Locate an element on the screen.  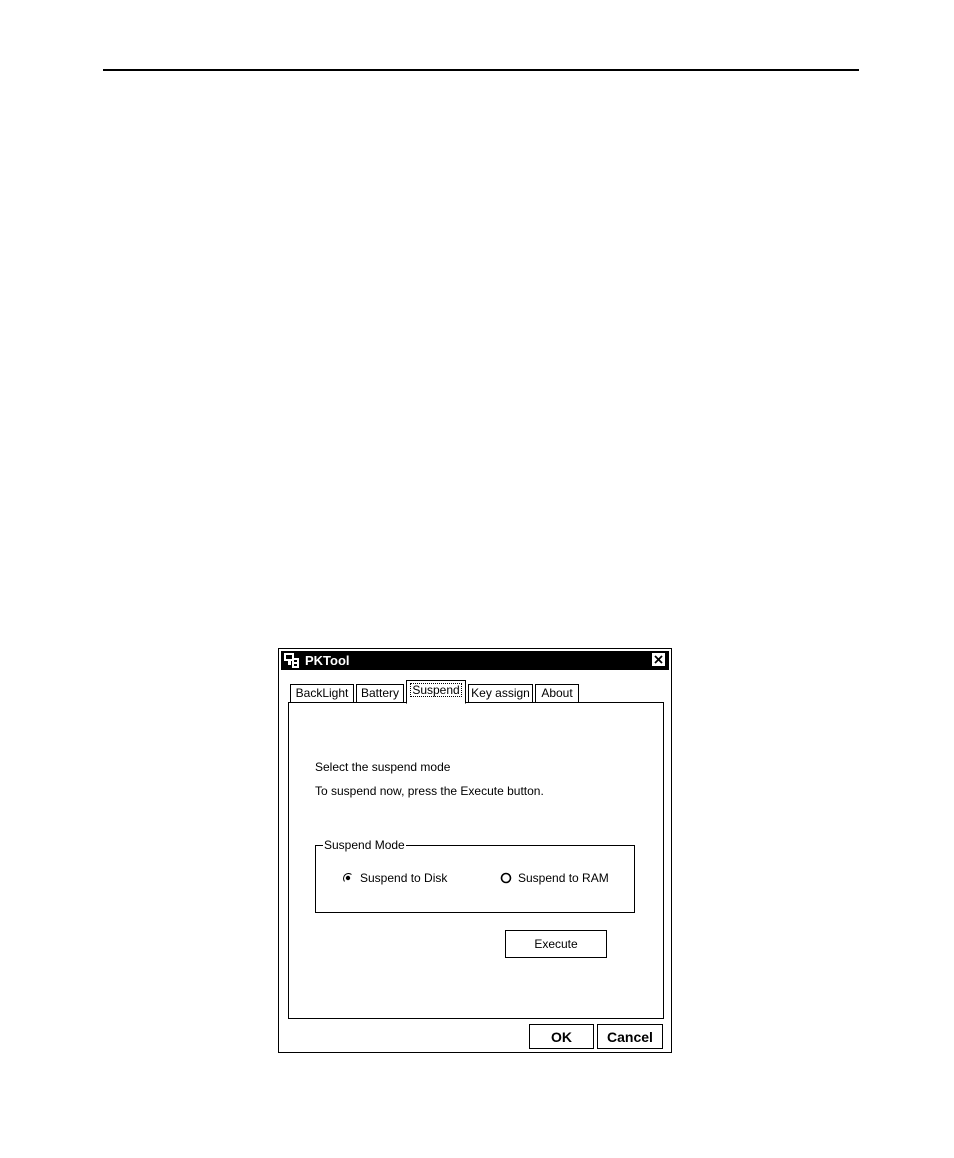
tab-label: About is located at coordinates (557, 693).